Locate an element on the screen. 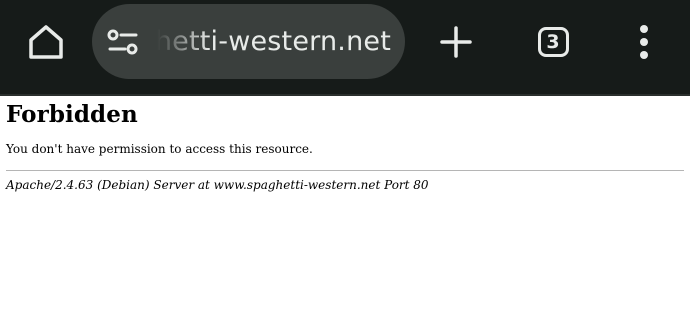 This screenshot has height=309, width=690. menu-button is located at coordinates (644, 42).